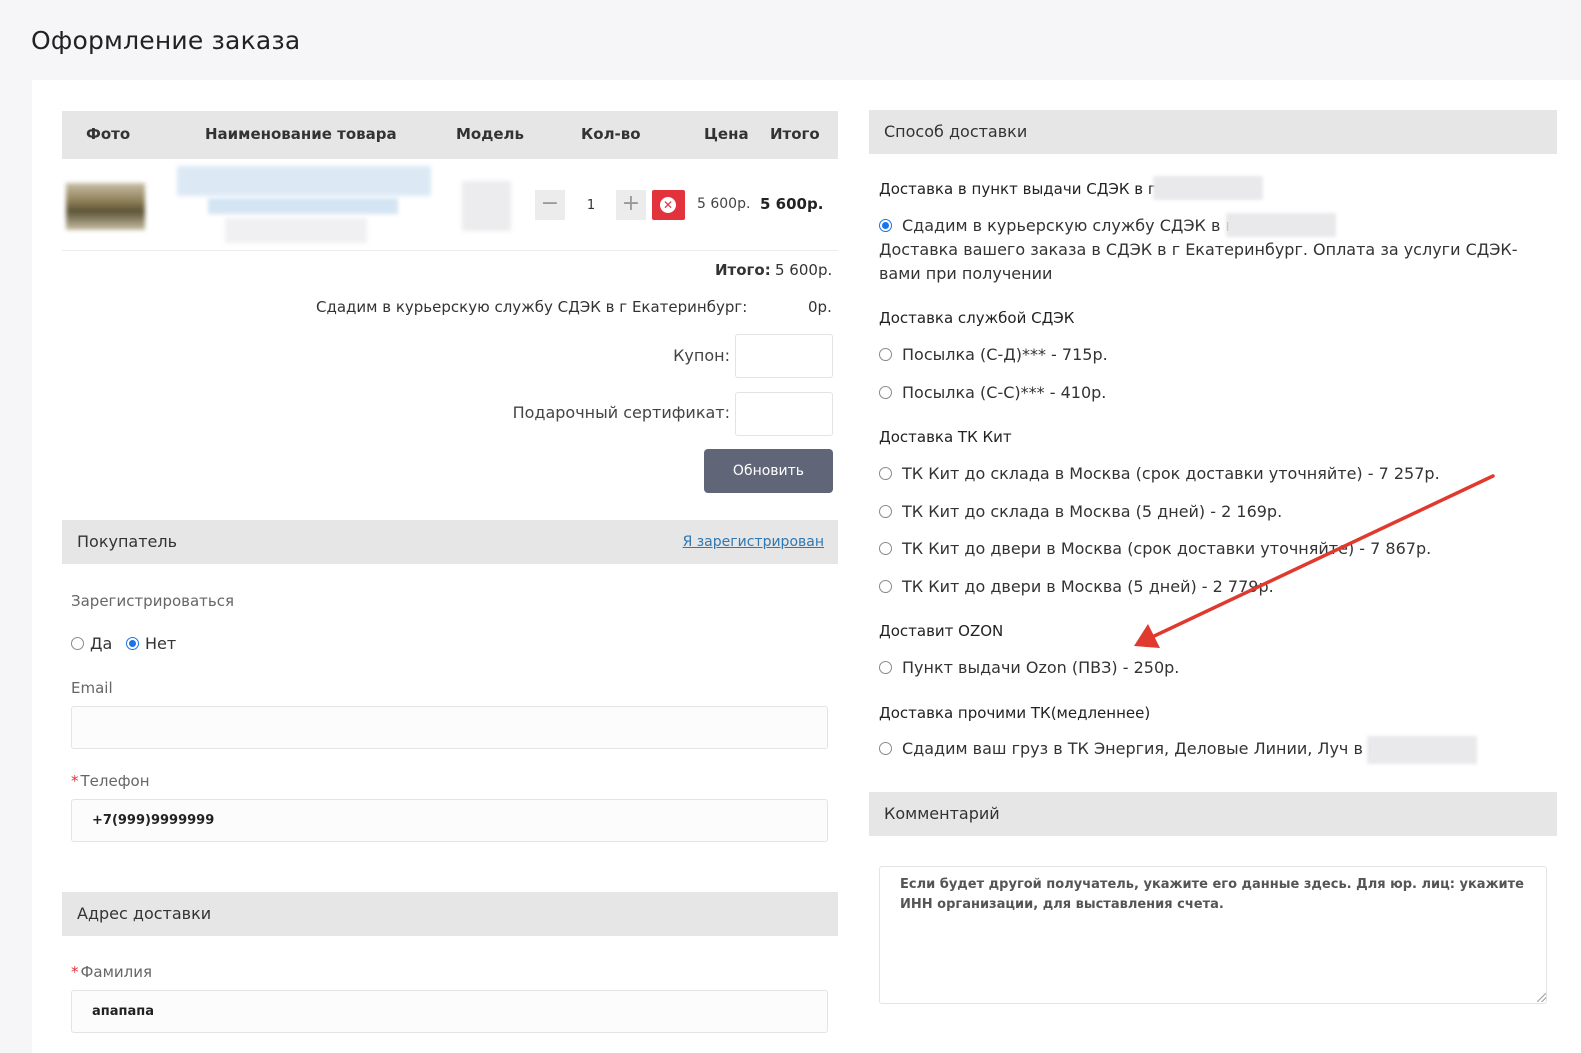  Describe the element at coordinates (1213, 935) in the screenshot. I see `comment-textarea` at that location.